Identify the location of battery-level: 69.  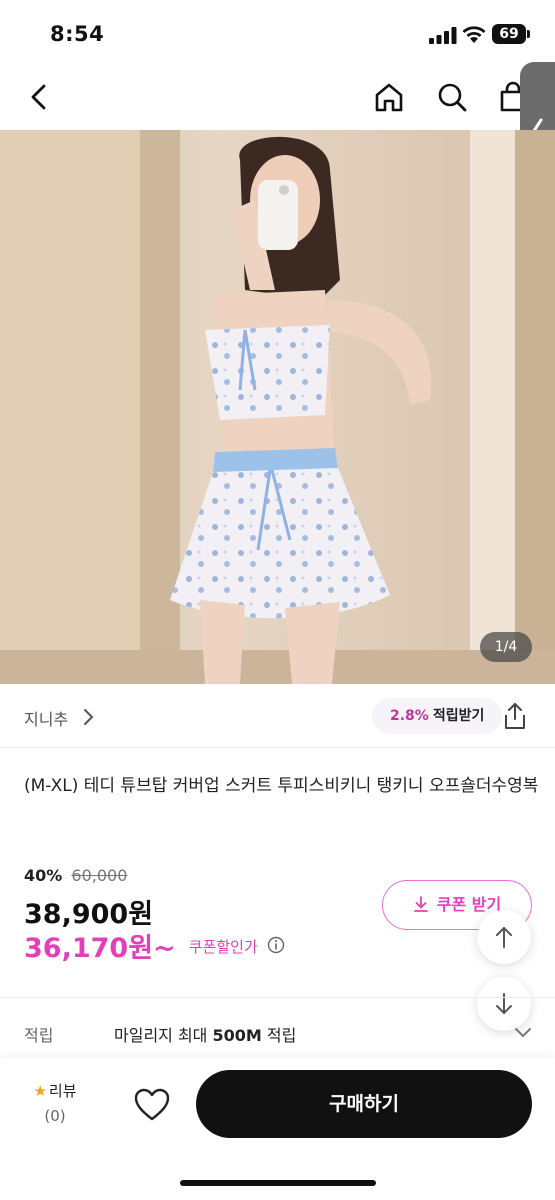
(509, 34).